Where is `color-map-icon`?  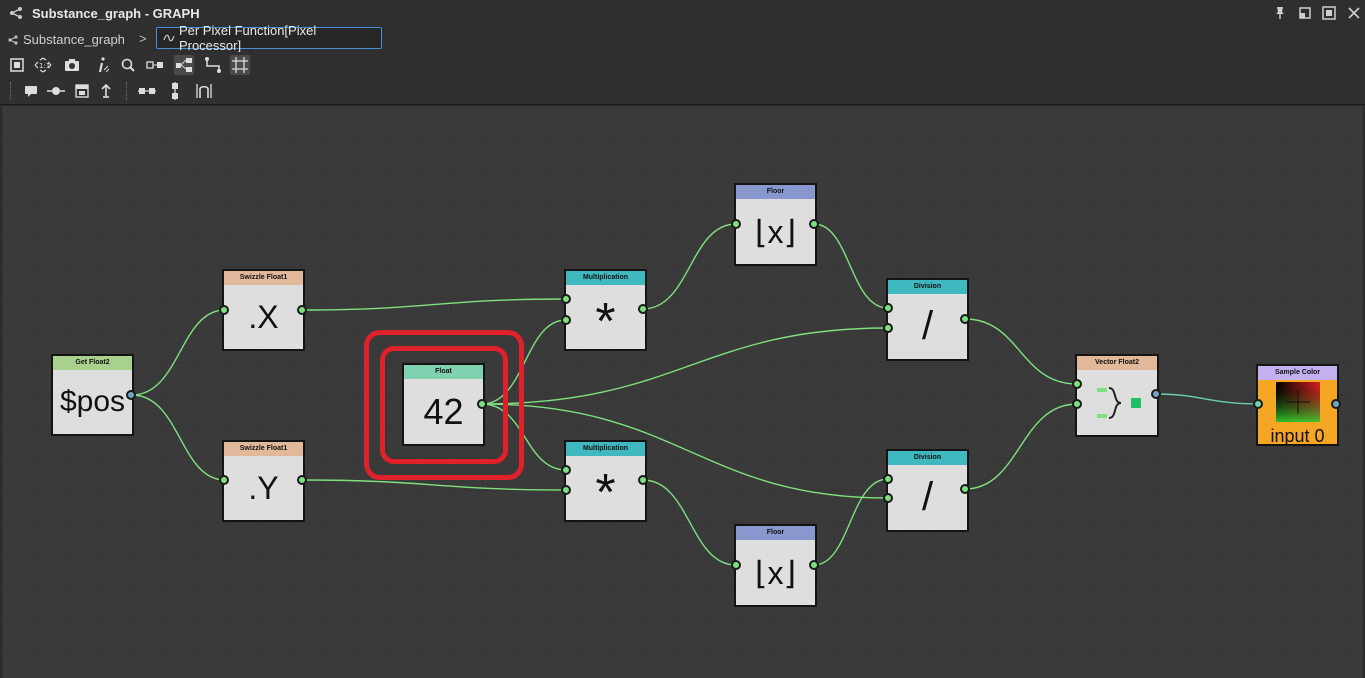 color-map-icon is located at coordinates (1297, 402).